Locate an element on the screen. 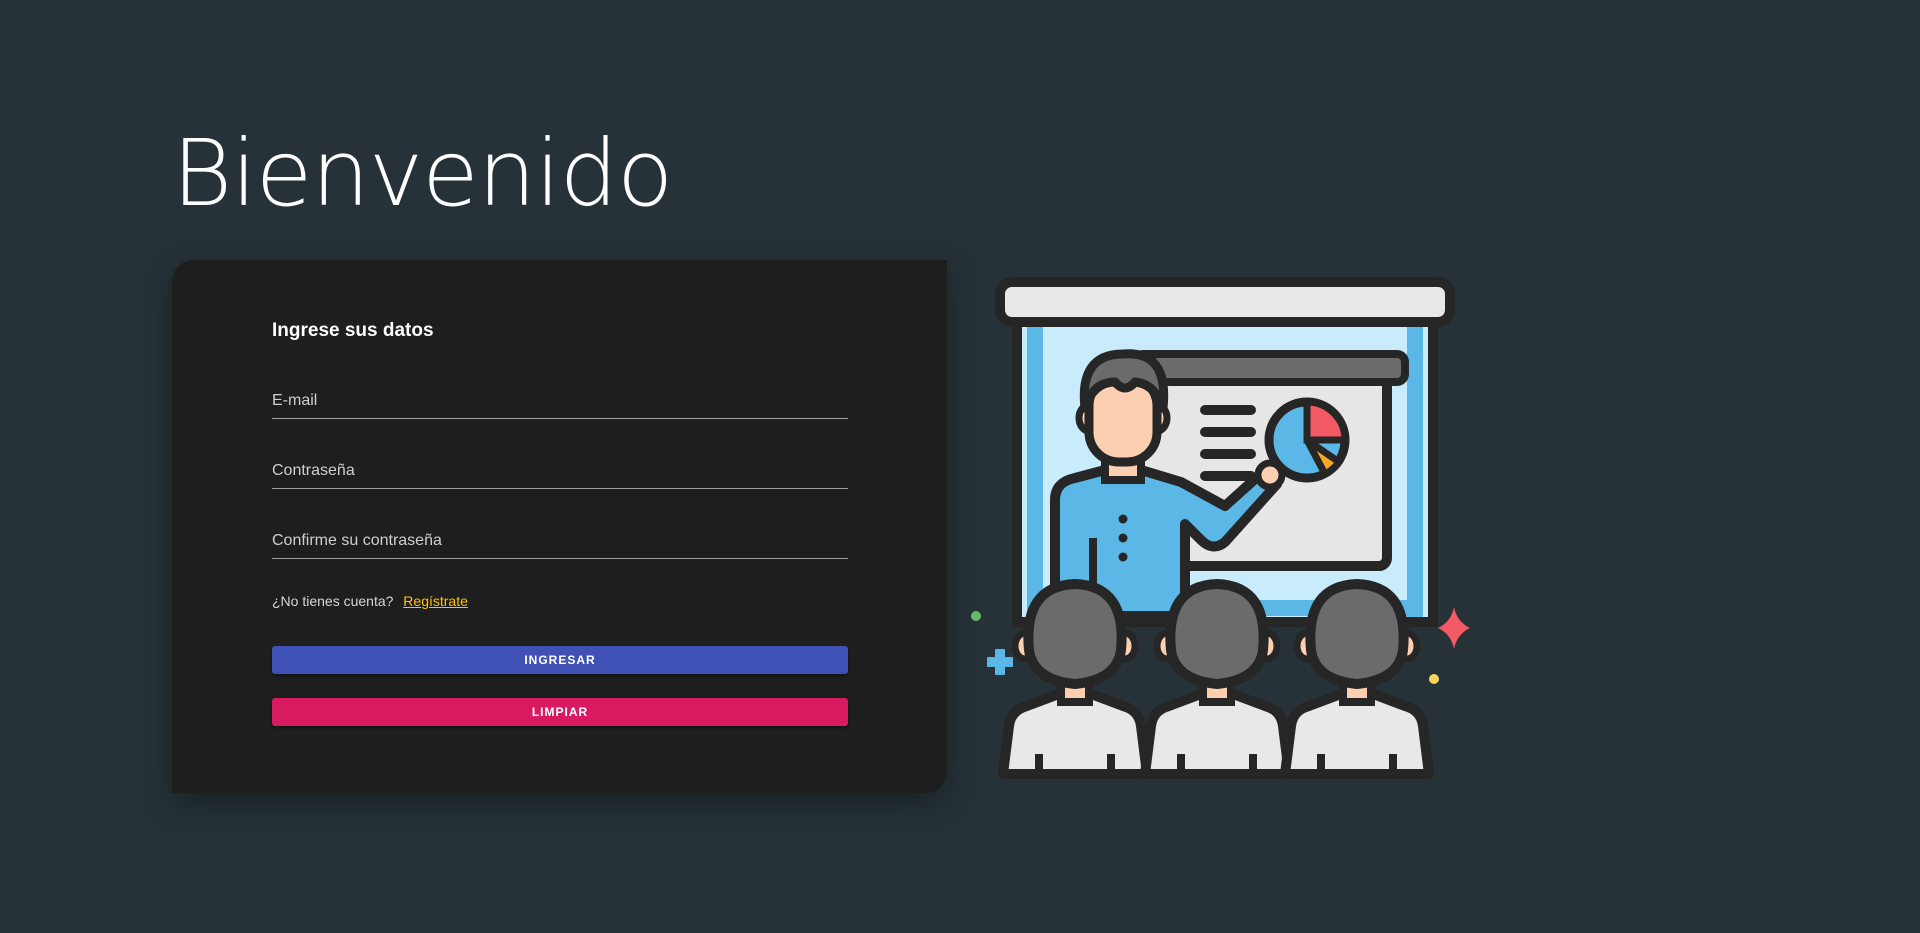  submit-button: INGRESAR is located at coordinates (560, 660).